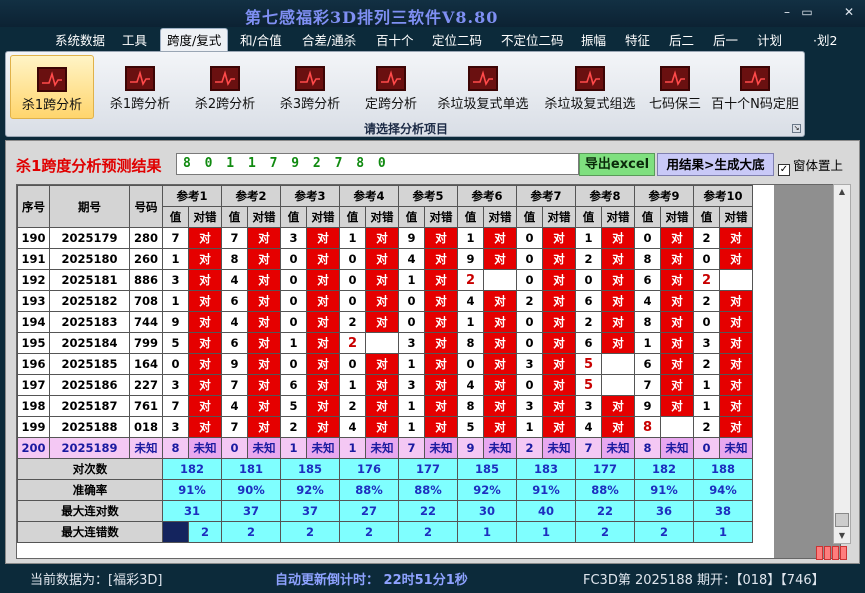  What do you see at coordinates (546, 469) in the screenshot?
I see `stats-value: 183` at bounding box center [546, 469].